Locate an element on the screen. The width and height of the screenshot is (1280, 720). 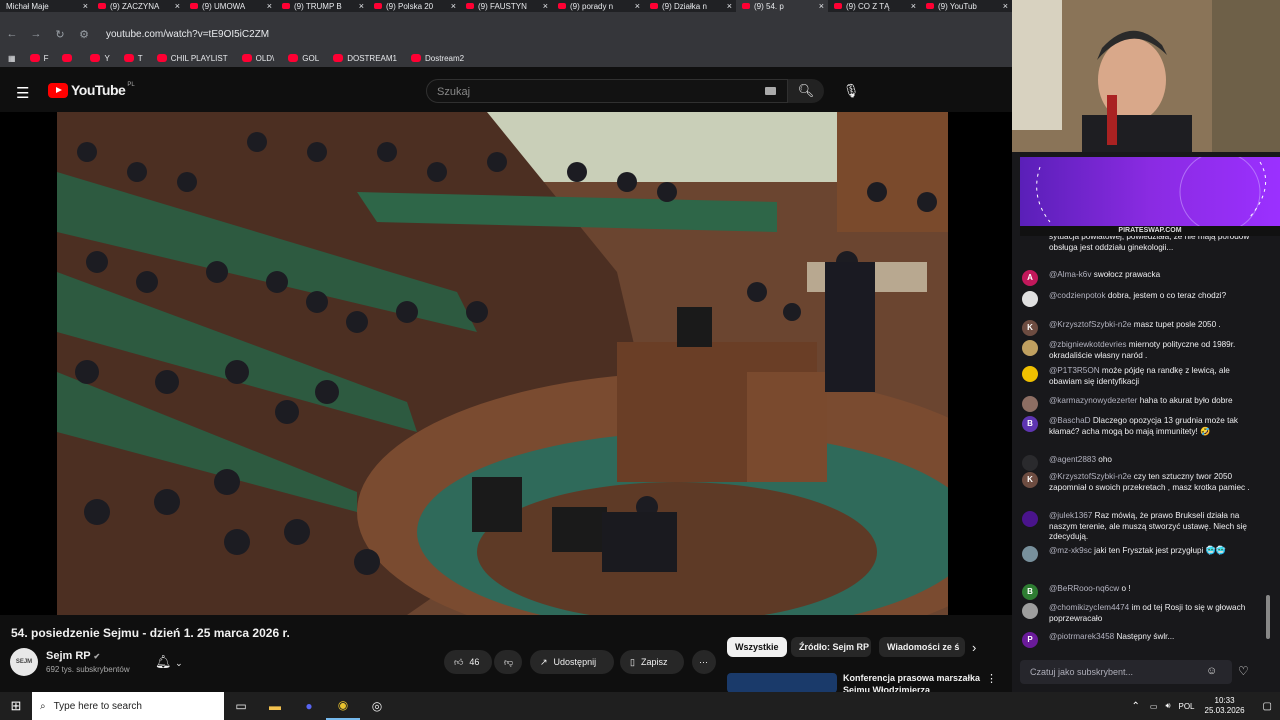
chat-username: @julek1367 is located at coordinates (1070, 515).